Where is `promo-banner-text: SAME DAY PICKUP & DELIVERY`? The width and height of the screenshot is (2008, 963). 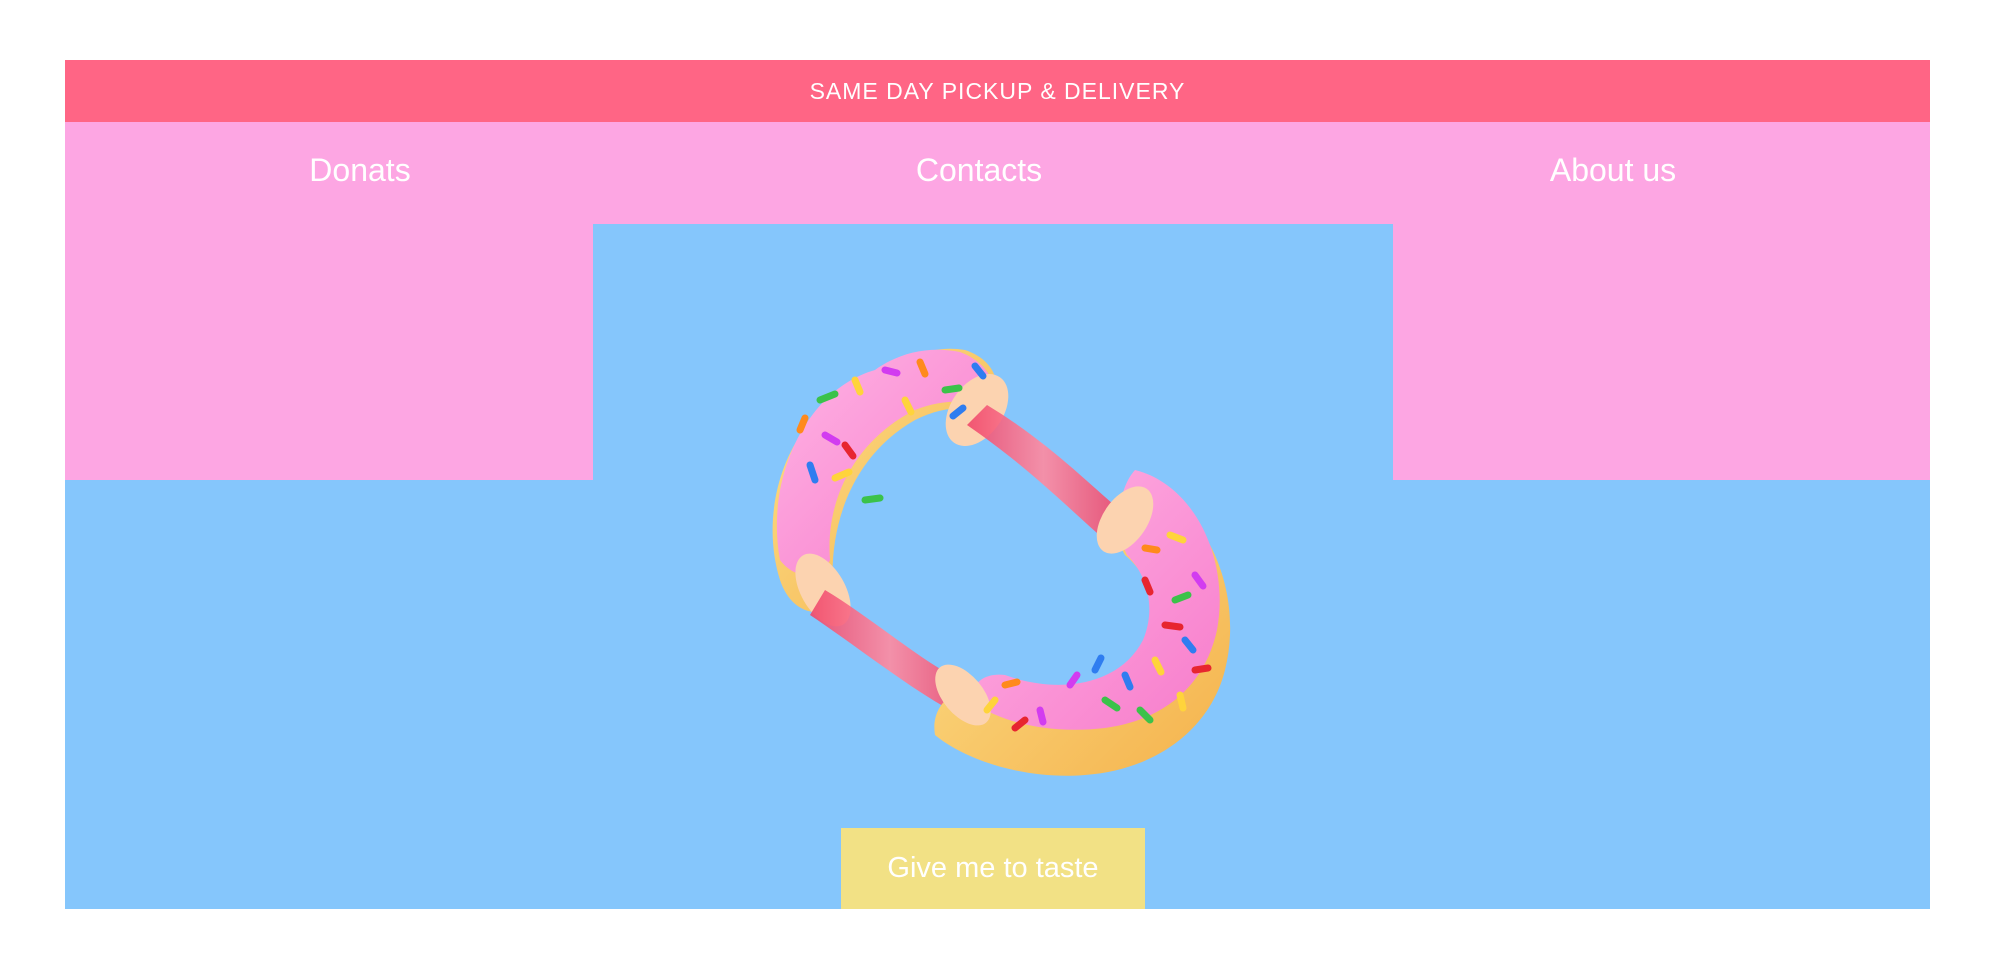
promo-banner-text: SAME DAY PICKUP & DELIVERY is located at coordinates (997, 90).